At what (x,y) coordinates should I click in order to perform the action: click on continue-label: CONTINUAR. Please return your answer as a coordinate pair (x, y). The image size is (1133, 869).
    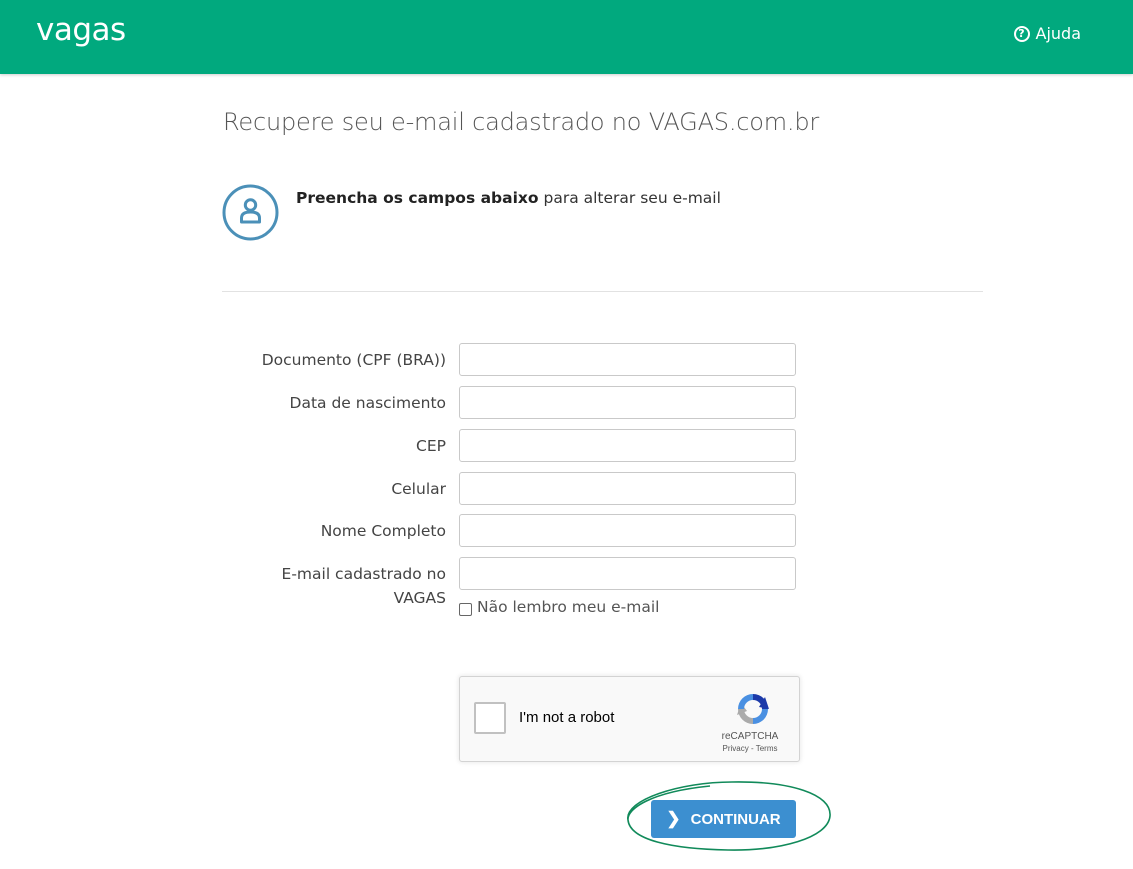
    Looking at the image, I should click on (735, 819).